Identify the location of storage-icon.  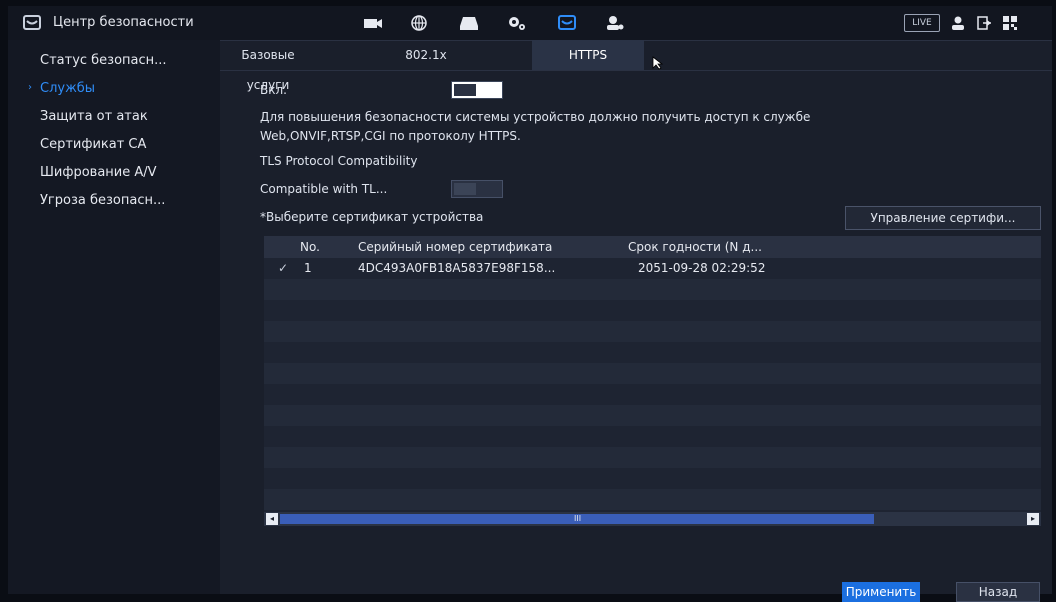
(469, 23).